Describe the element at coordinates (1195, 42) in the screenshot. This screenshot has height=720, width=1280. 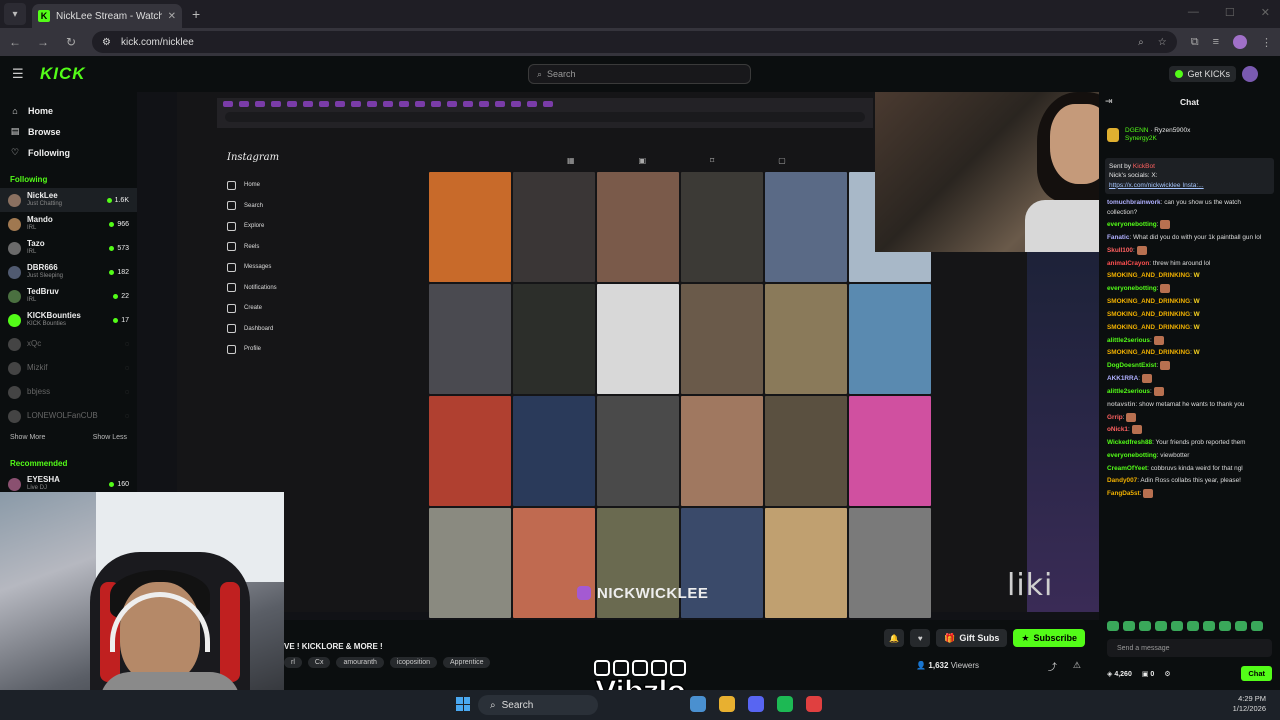
I see `extensions-icon: ⧉` at that location.